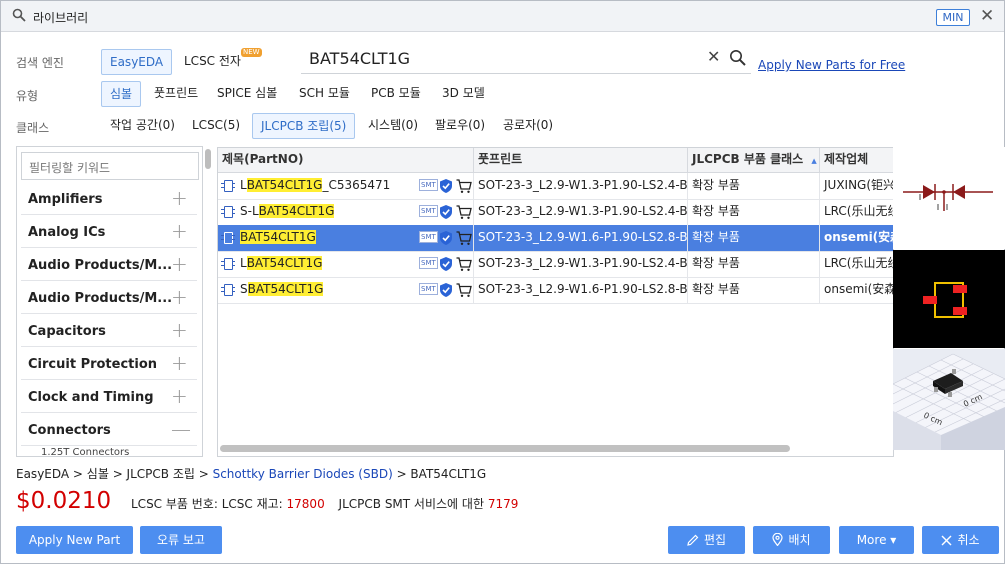 This screenshot has width=1005, height=564. What do you see at coordinates (109, 265) in the screenshot?
I see `category-audio-products-1: Audio Products/M... +` at bounding box center [109, 265].